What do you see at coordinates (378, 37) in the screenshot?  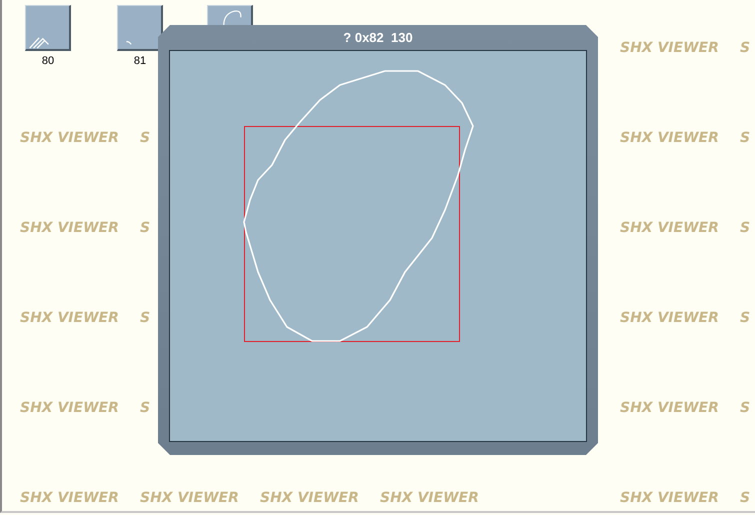 I see `window-title: ? 0x82 130` at bounding box center [378, 37].